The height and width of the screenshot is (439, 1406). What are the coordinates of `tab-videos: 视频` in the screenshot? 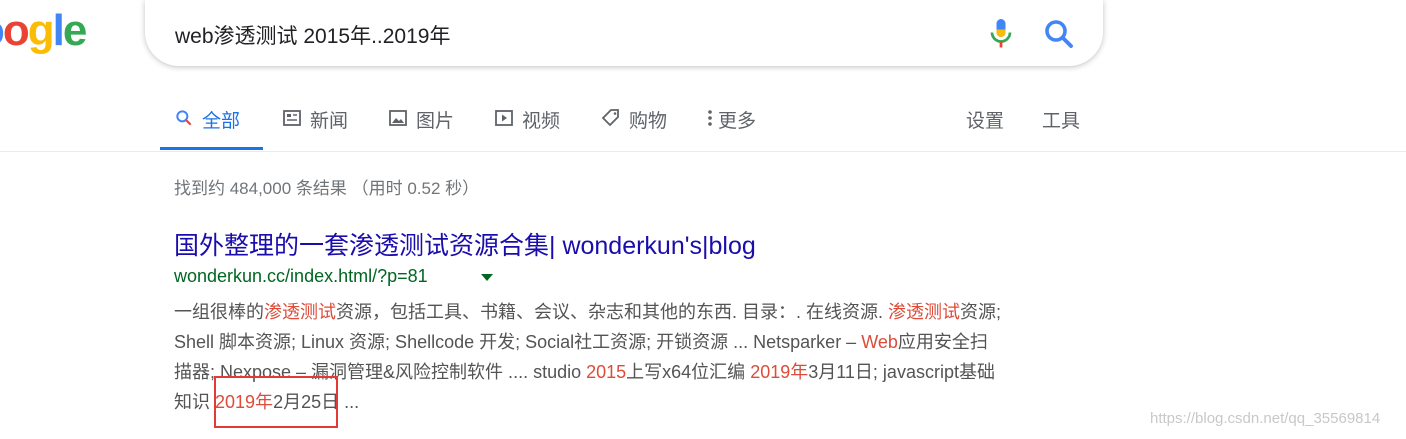 It's located at (527, 121).